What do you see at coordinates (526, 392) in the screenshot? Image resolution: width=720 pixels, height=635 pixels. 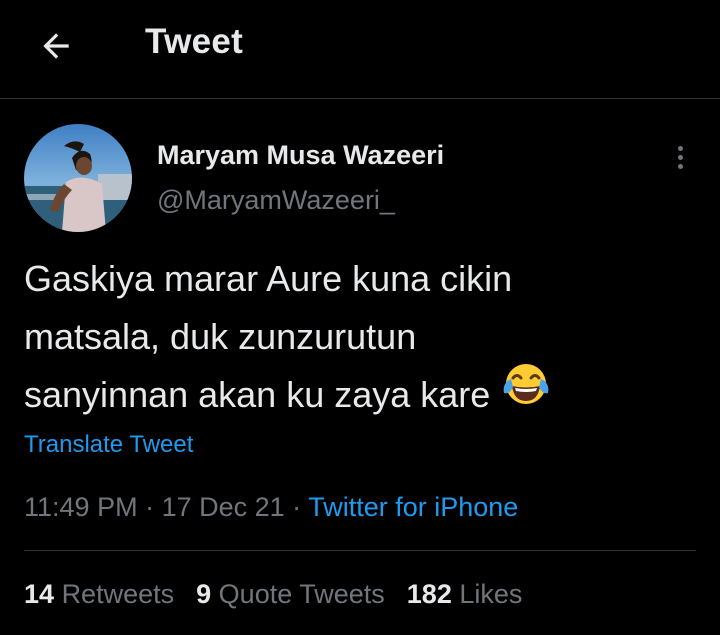 I see `face-with-tears-of-joy-icon` at bounding box center [526, 392].